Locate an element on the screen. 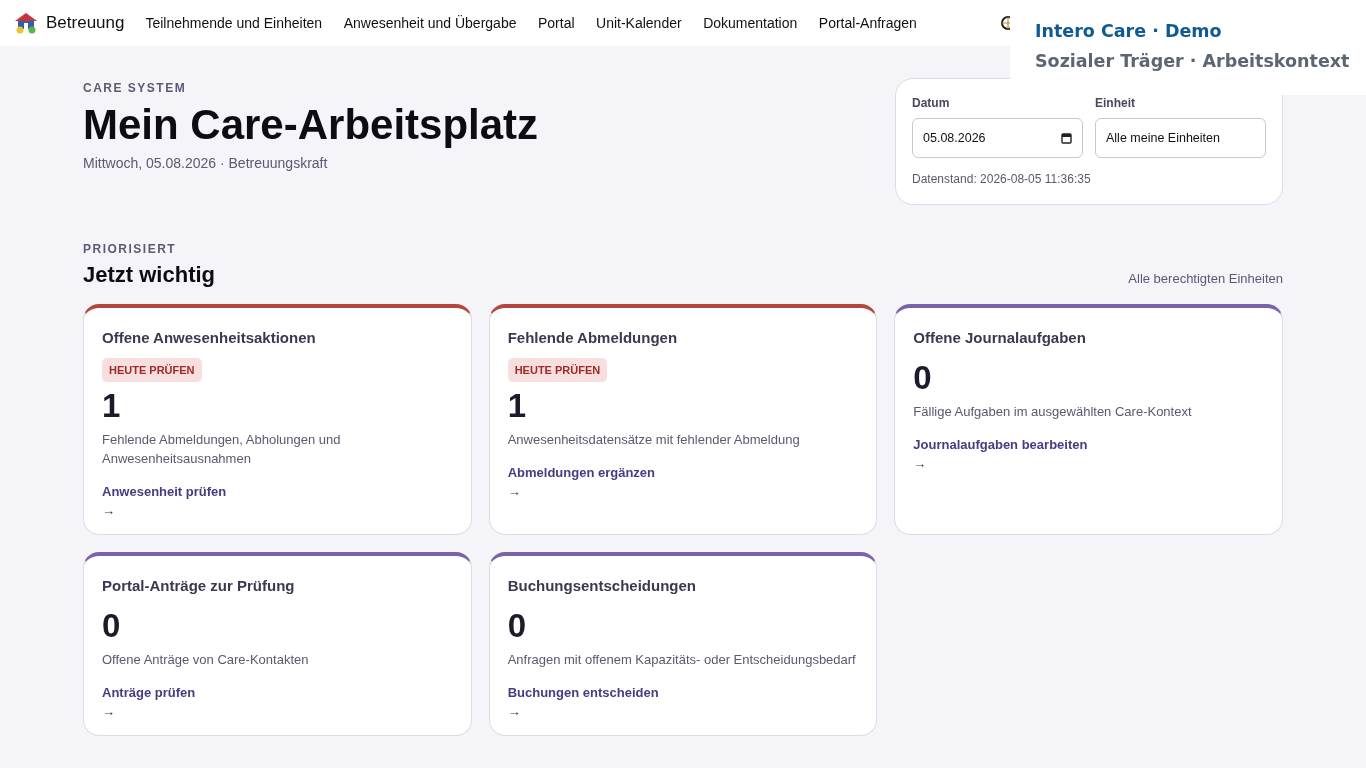 Image resolution: width=1366 pixels, height=768 pixels. nav-link: Portal-Anfragen is located at coordinates (867, 23).